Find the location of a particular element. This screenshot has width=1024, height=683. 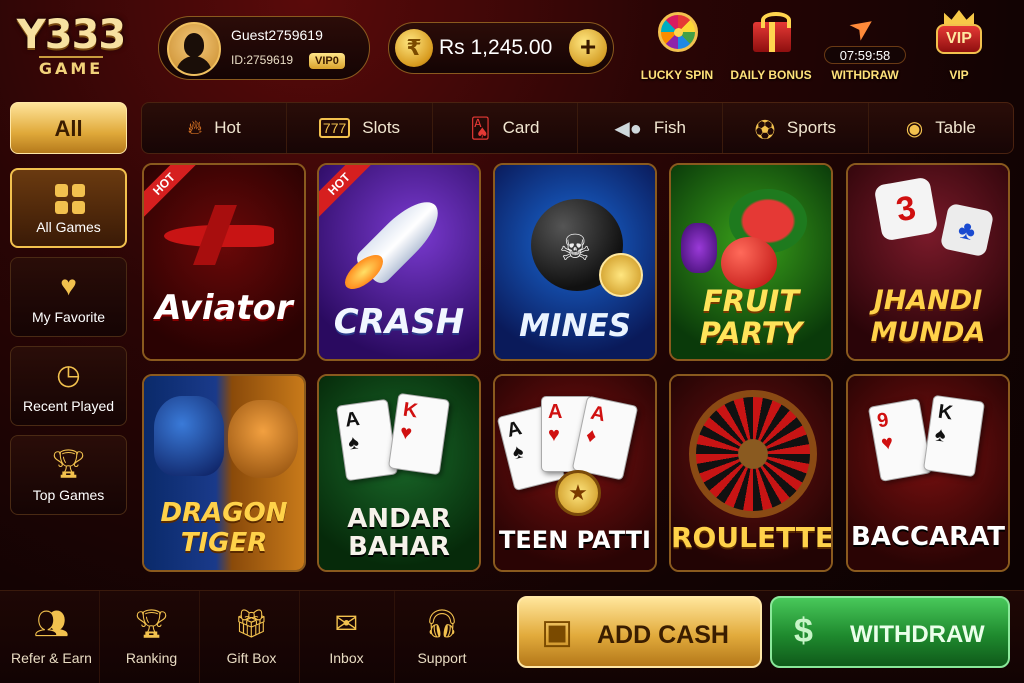

dice-icon: ♣ is located at coordinates (967, 230).